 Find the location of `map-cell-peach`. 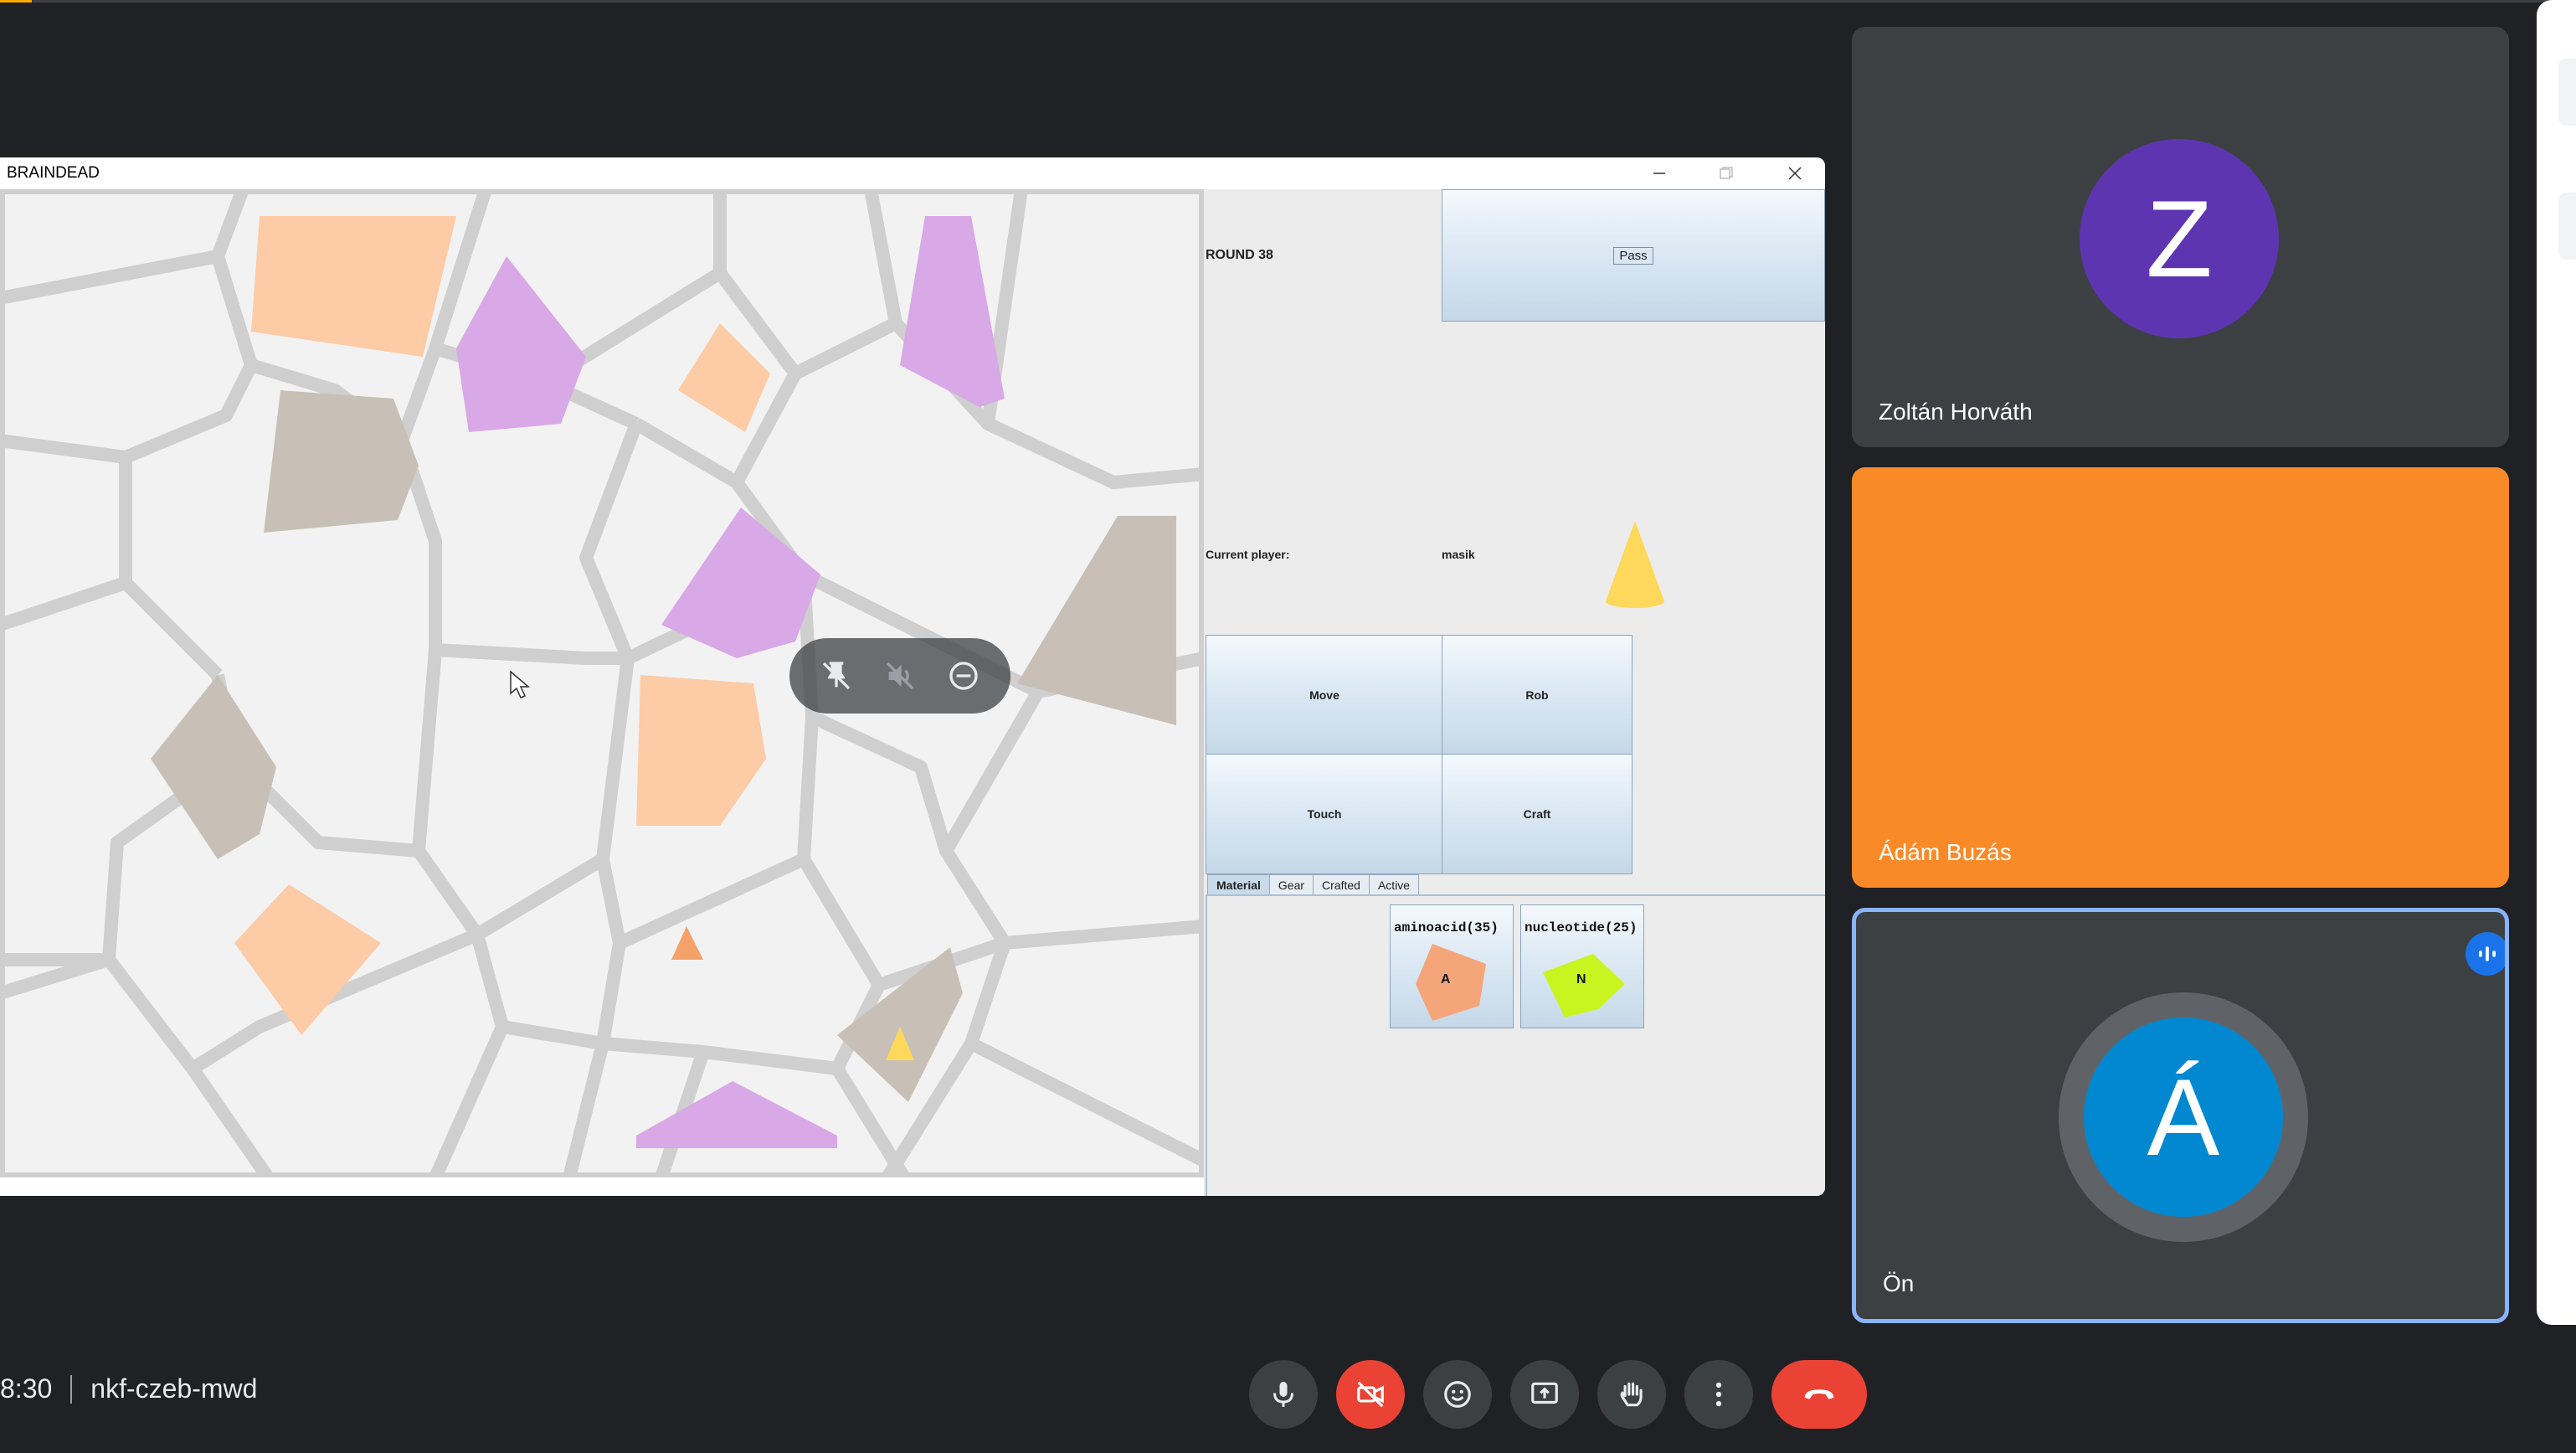

map-cell-peach is located at coordinates (353, 287).